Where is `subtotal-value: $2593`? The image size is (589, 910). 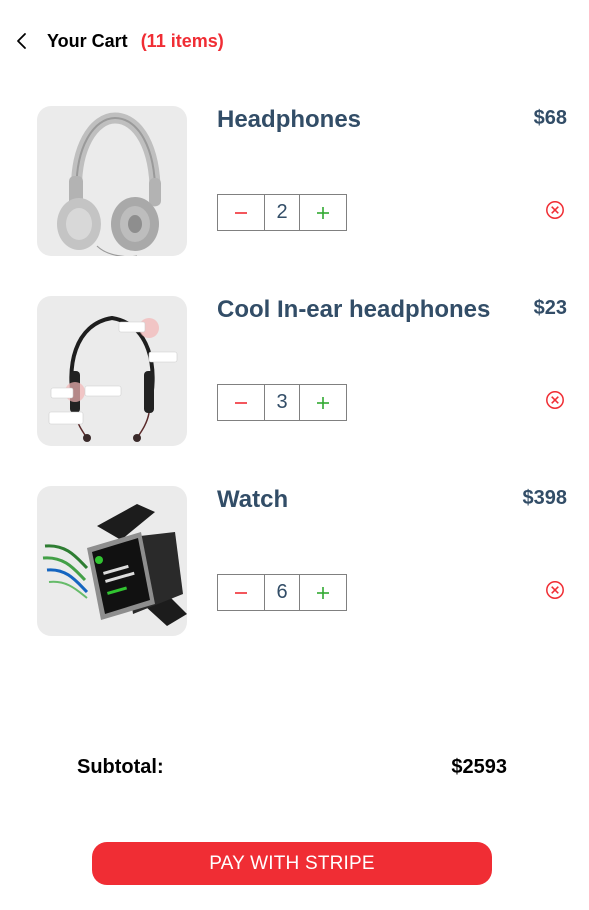 subtotal-value: $2593 is located at coordinates (479, 767).